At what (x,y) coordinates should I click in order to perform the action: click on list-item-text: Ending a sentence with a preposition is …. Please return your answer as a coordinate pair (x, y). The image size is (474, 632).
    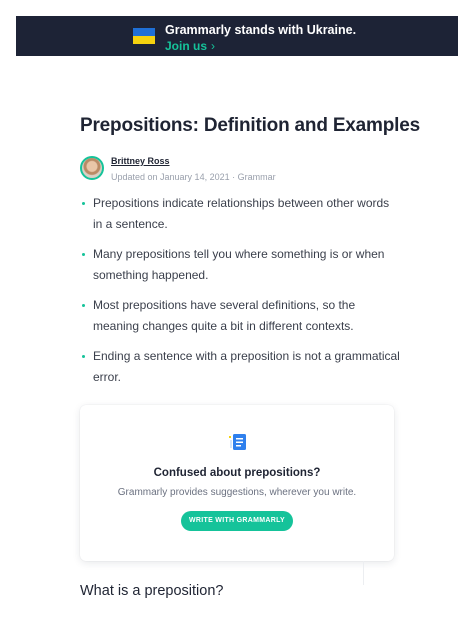
    Looking at the image, I should click on (246, 366).